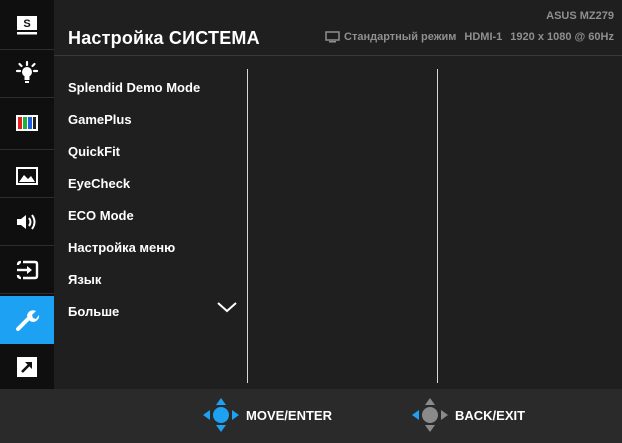 This screenshot has width=622, height=443. I want to click on menu-item-quickfit: QuickFit, so click(94, 151).